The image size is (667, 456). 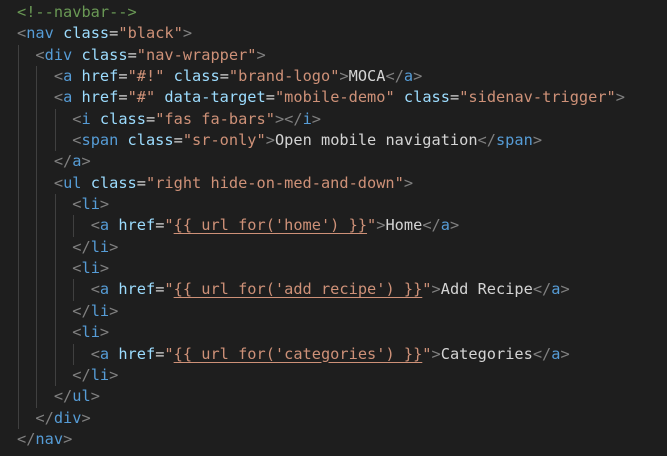 I want to click on string-token: "fas fa-bars", so click(x=215, y=118).